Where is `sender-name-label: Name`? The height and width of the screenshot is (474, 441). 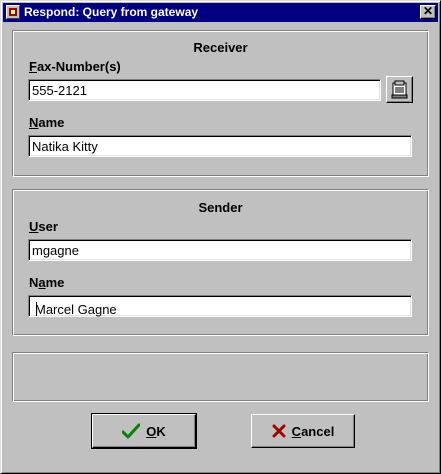
sender-name-label: Name is located at coordinates (47, 282).